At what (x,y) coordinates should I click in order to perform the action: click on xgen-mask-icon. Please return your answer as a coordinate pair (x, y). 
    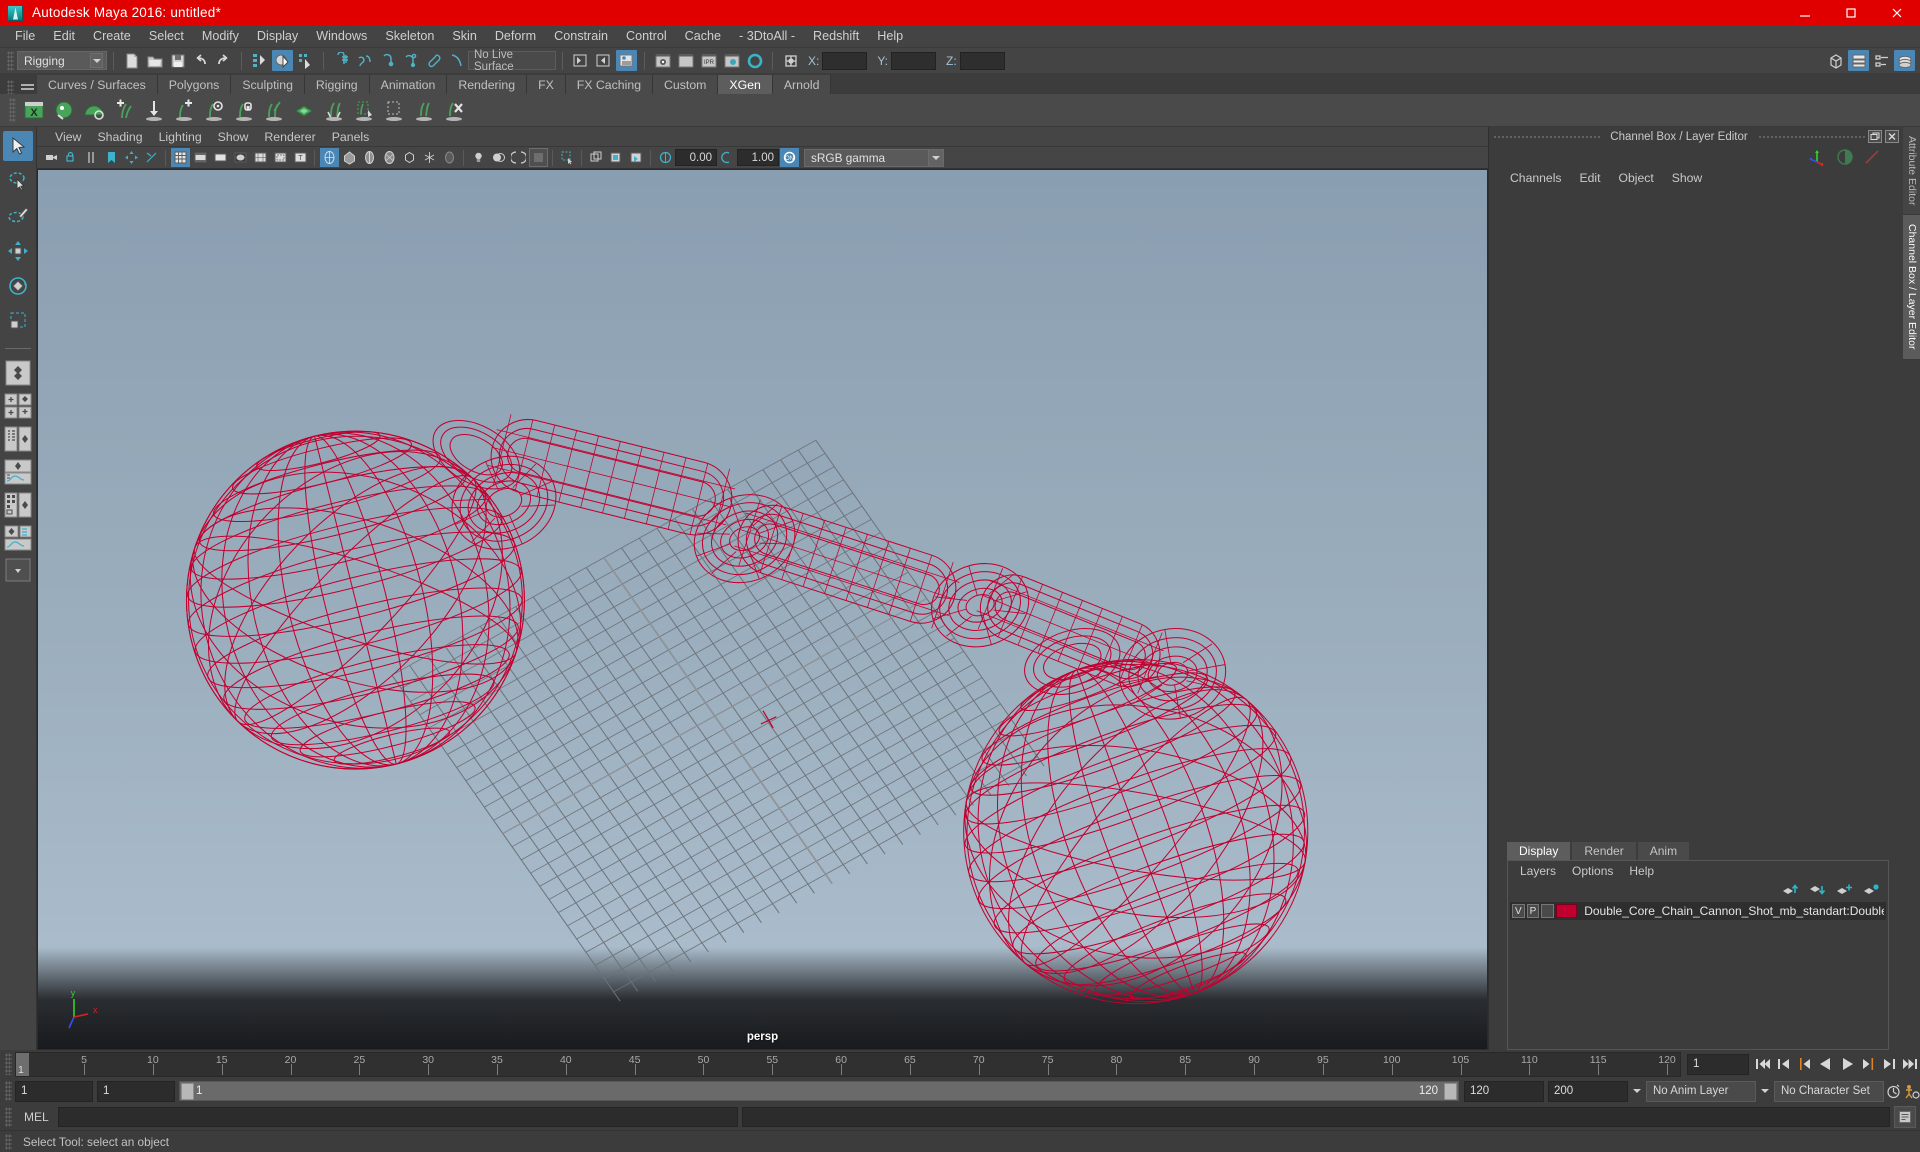
    Looking at the image, I should click on (364, 110).